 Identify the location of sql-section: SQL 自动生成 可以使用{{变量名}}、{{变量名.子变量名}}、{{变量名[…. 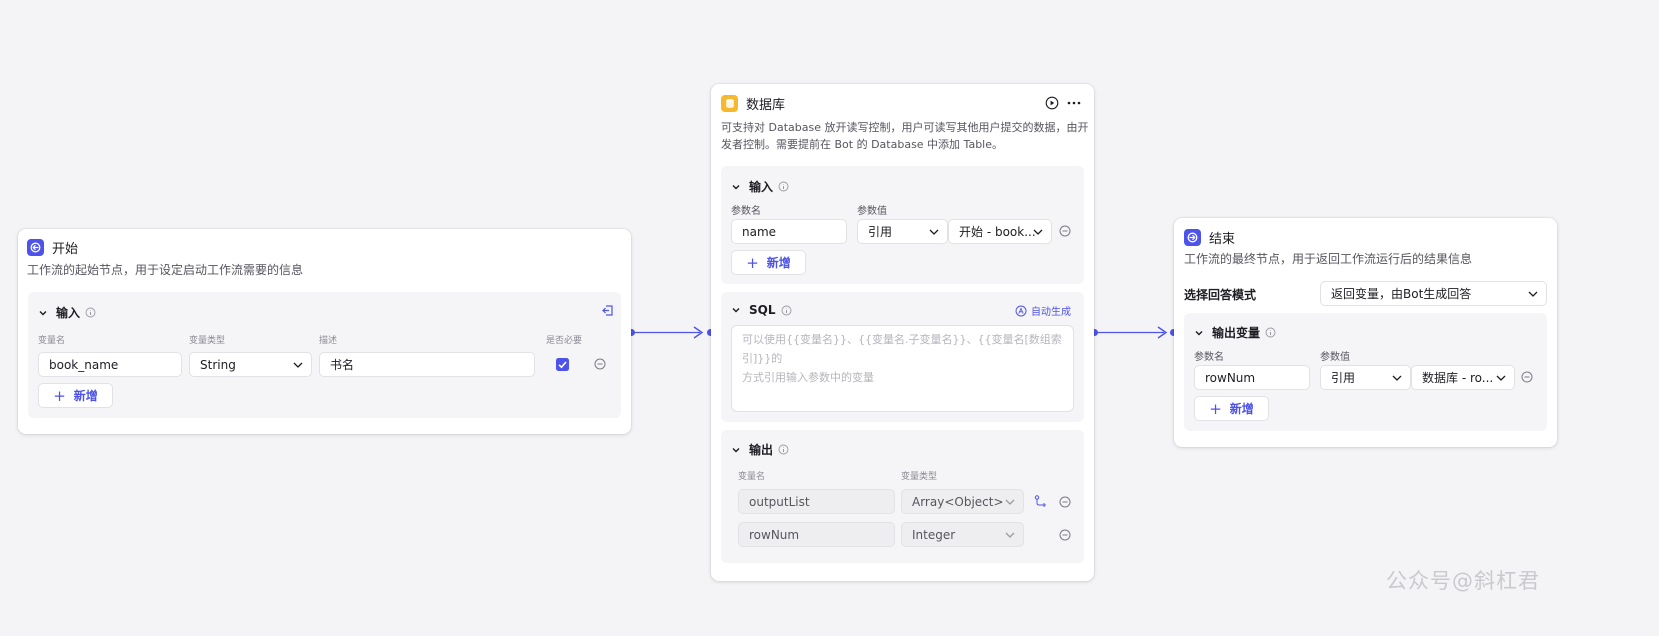
(902, 357).